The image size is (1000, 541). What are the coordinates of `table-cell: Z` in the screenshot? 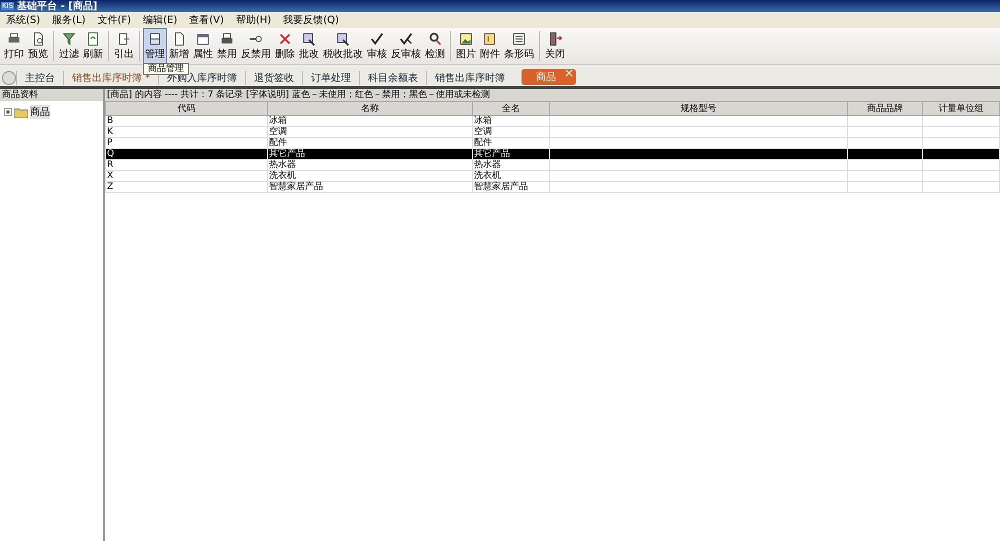 It's located at (187, 187).